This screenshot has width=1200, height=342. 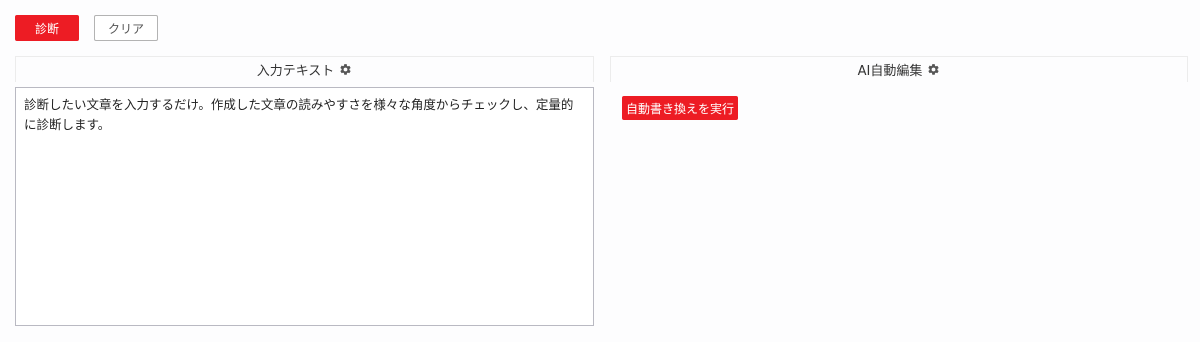 I want to click on input-text-title: 入力テキスト, so click(x=295, y=71).